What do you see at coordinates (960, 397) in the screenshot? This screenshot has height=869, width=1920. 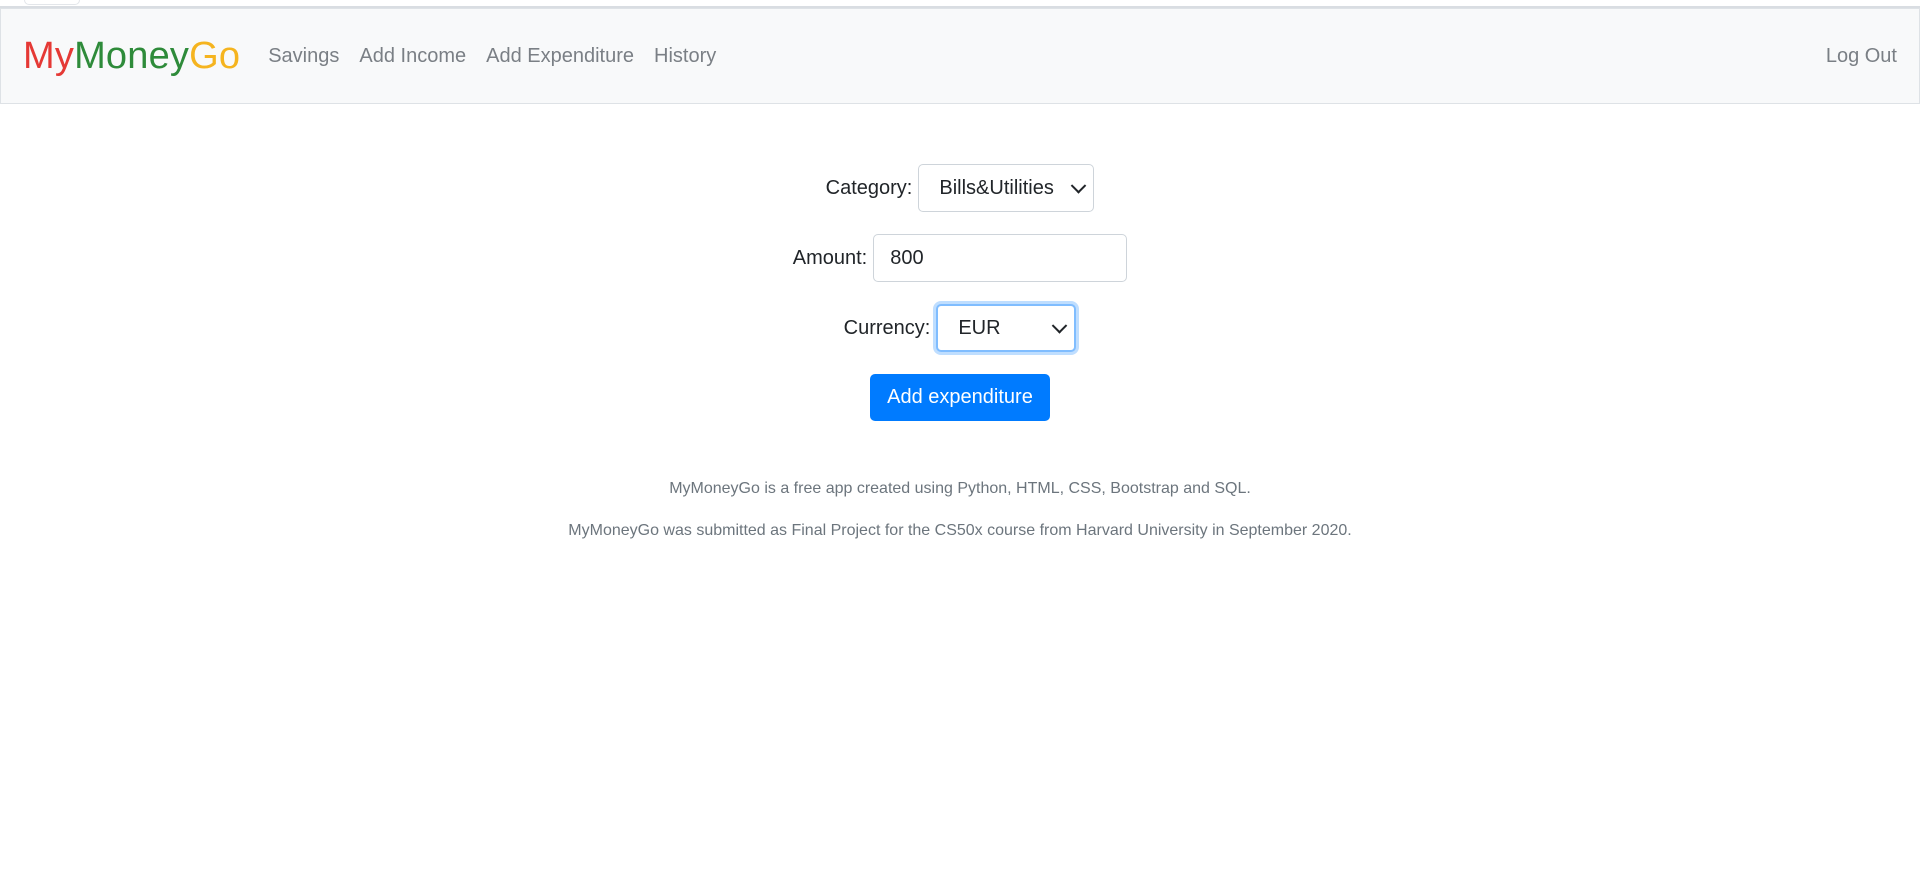 I see `add-expenditure-button: Add expenditure` at bounding box center [960, 397].